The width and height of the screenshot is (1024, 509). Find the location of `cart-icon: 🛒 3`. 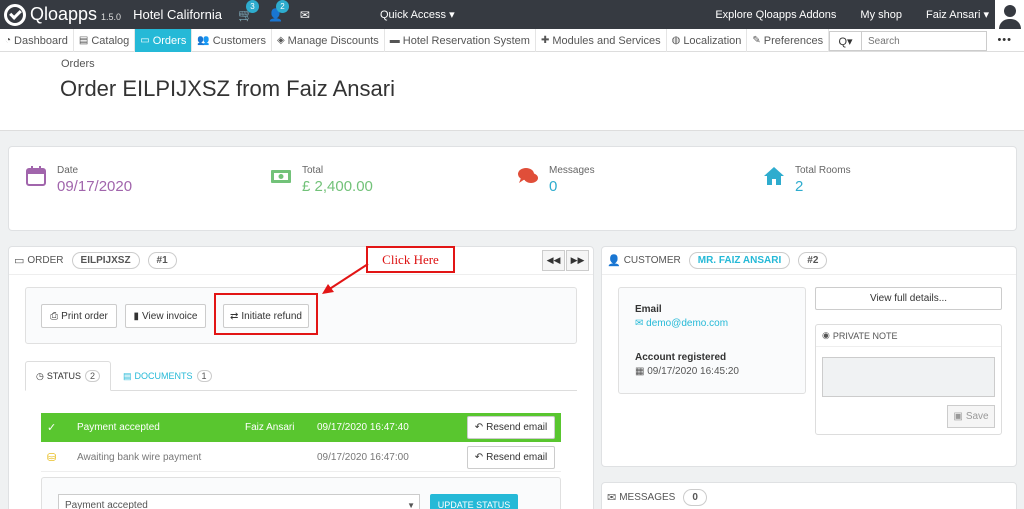

cart-icon: 🛒 3 is located at coordinates (248, 11).